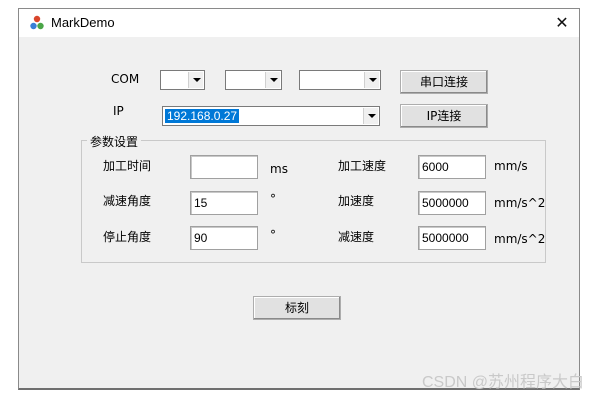 The width and height of the screenshot is (598, 397). Describe the element at coordinates (444, 82) in the screenshot. I see `serial-connect-button: 串口连接` at that location.